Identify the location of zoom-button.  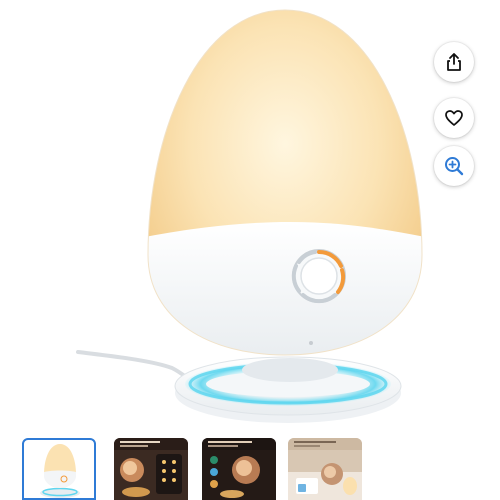
(454, 166).